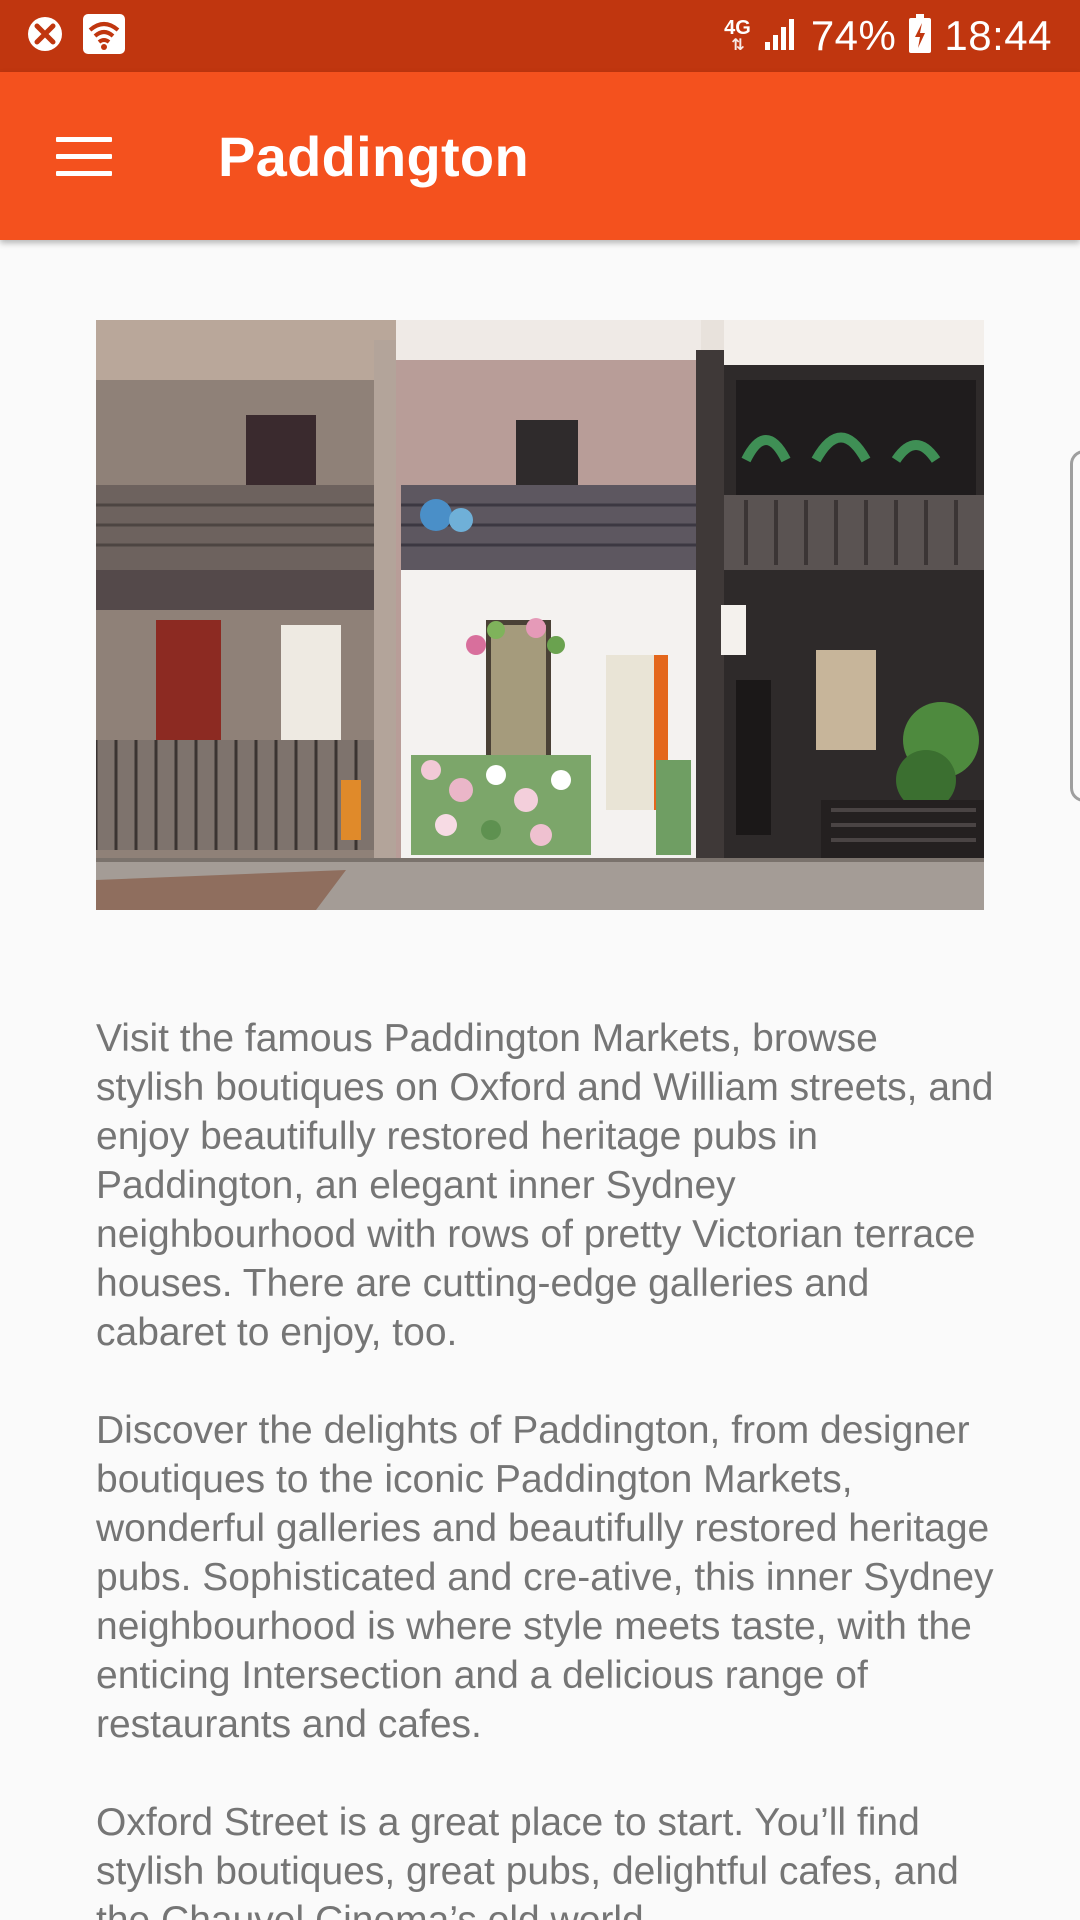  What do you see at coordinates (1075, 626) in the screenshot?
I see `scroll-handle` at bounding box center [1075, 626].